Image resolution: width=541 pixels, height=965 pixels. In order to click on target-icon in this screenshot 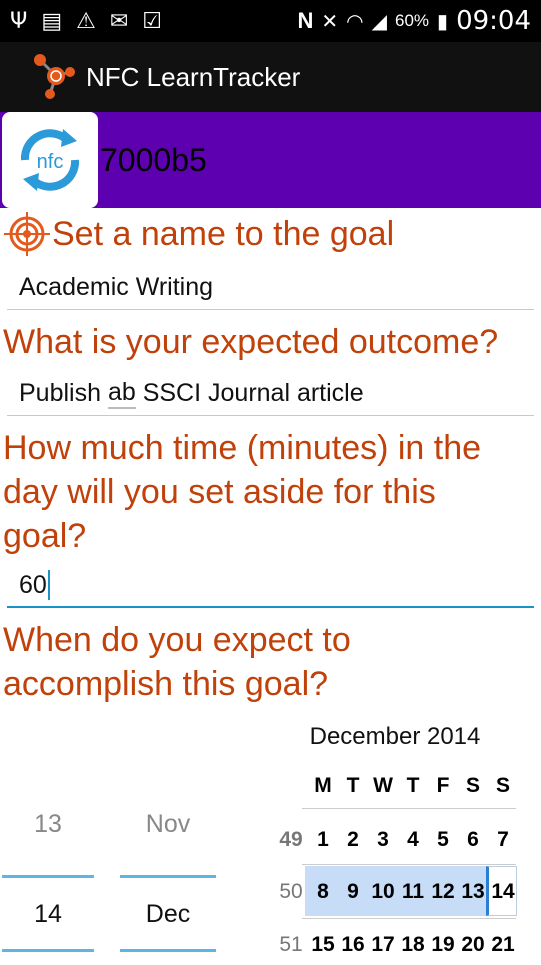, I will do `click(27, 234)`.